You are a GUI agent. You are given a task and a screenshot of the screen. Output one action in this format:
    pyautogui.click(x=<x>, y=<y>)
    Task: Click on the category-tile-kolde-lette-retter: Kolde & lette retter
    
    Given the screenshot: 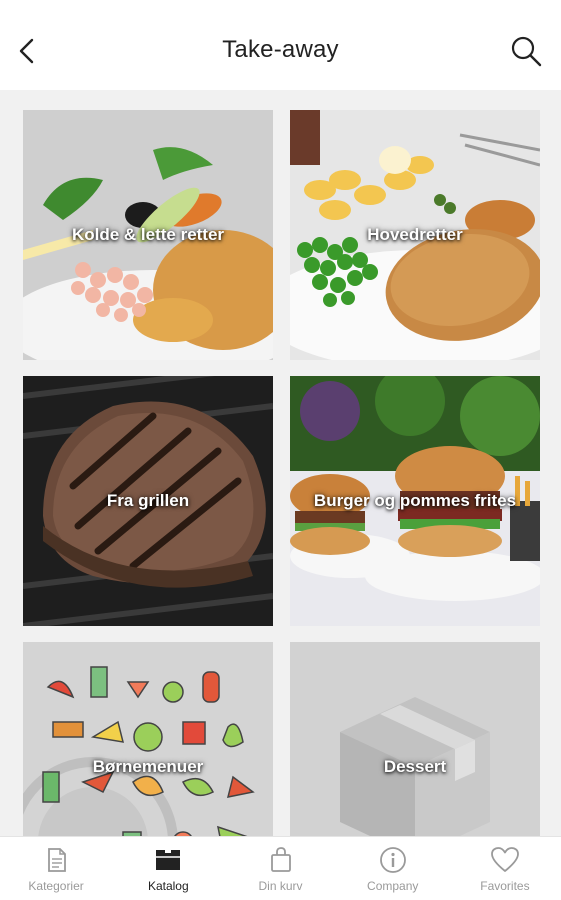 What is the action you would take?
    pyautogui.click(x=148, y=235)
    